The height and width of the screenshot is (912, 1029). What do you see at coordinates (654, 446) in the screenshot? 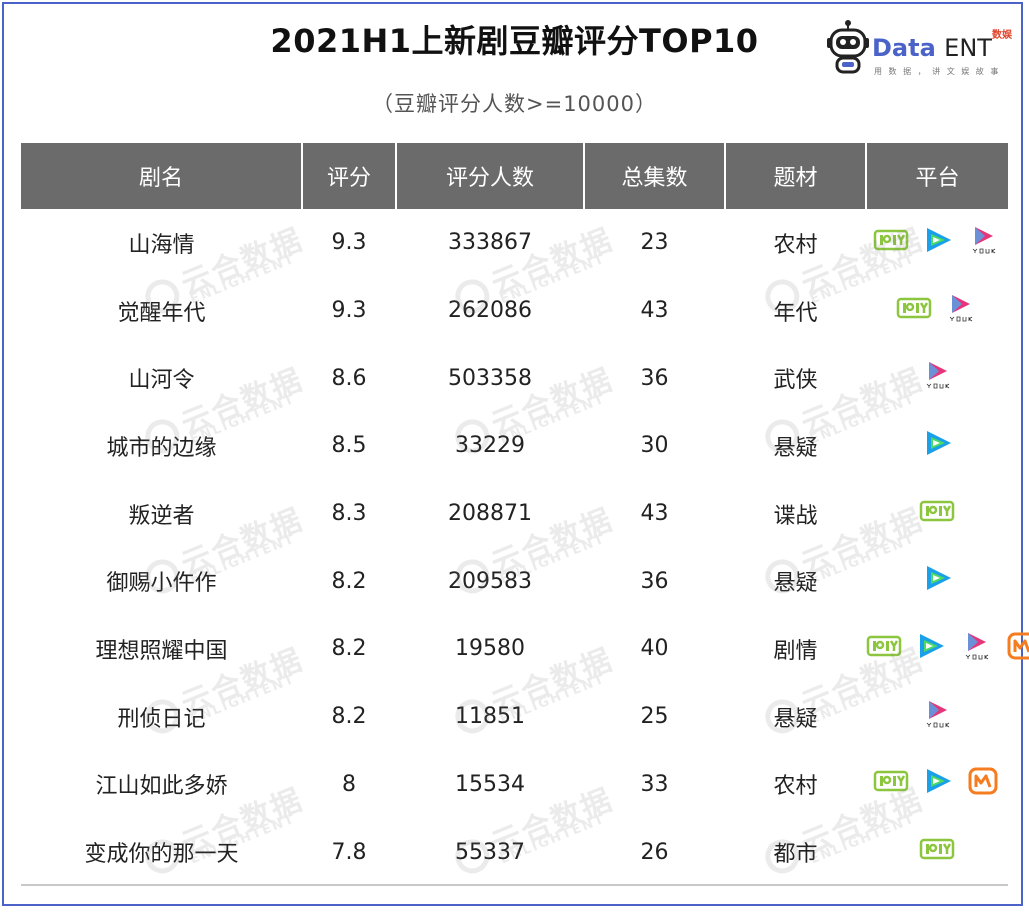
I see `episodes-cell: 30` at bounding box center [654, 446].